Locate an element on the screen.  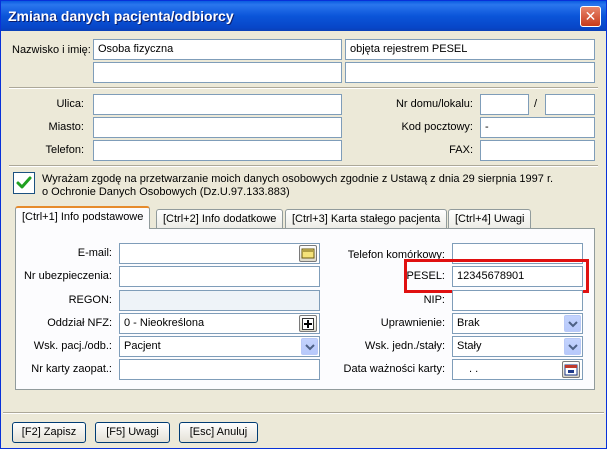
fax-input is located at coordinates (537, 150).